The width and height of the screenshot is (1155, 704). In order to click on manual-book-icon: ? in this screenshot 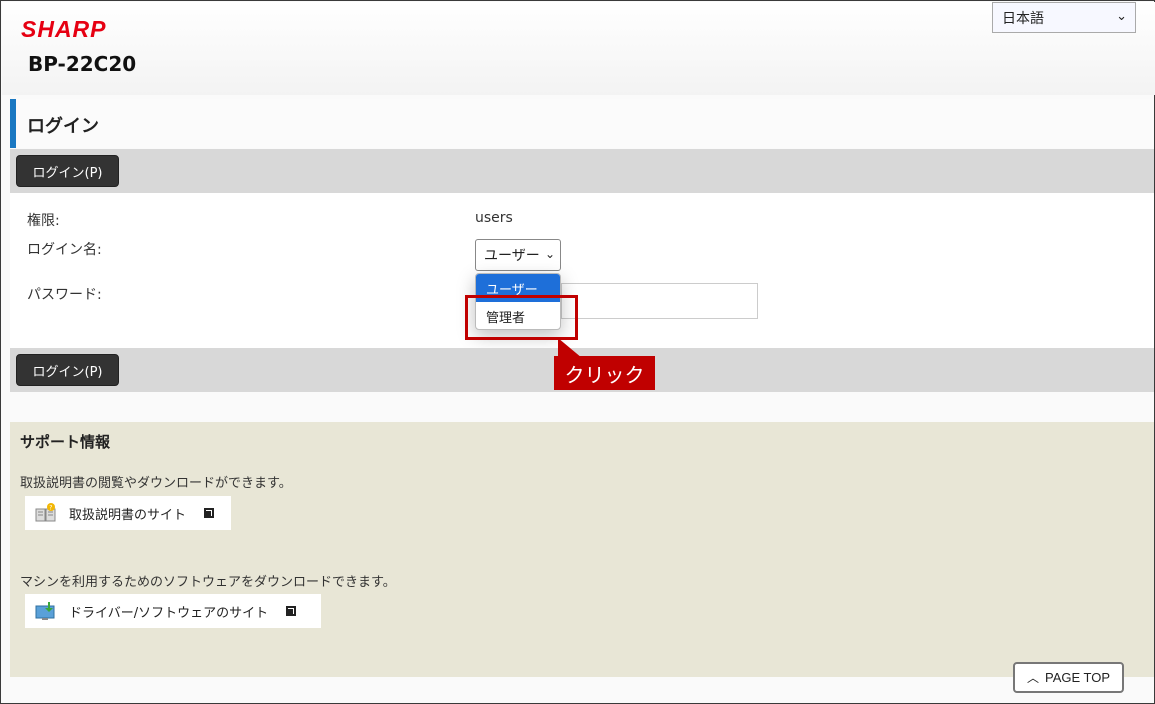, I will do `click(45, 512)`.